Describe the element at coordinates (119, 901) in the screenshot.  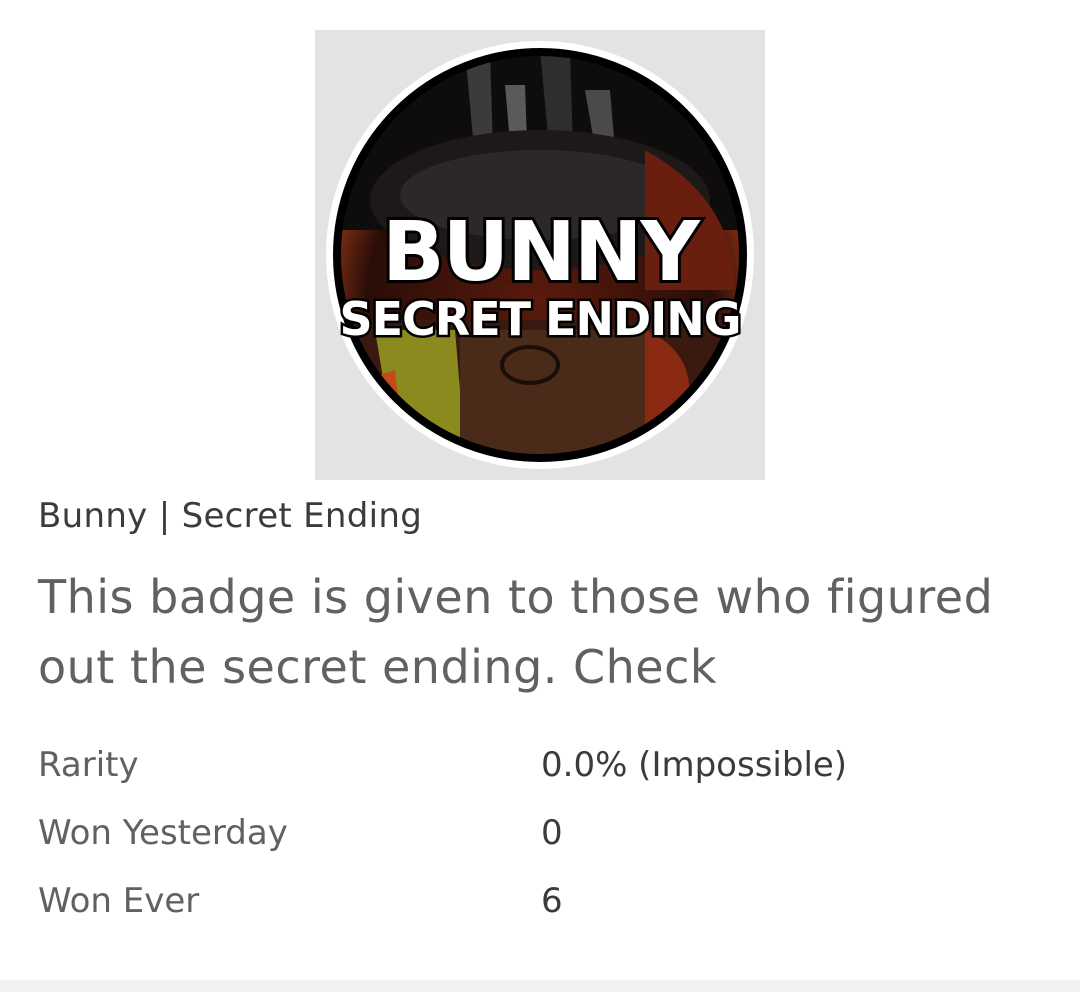
I see `stat-label: Won Ever` at that location.